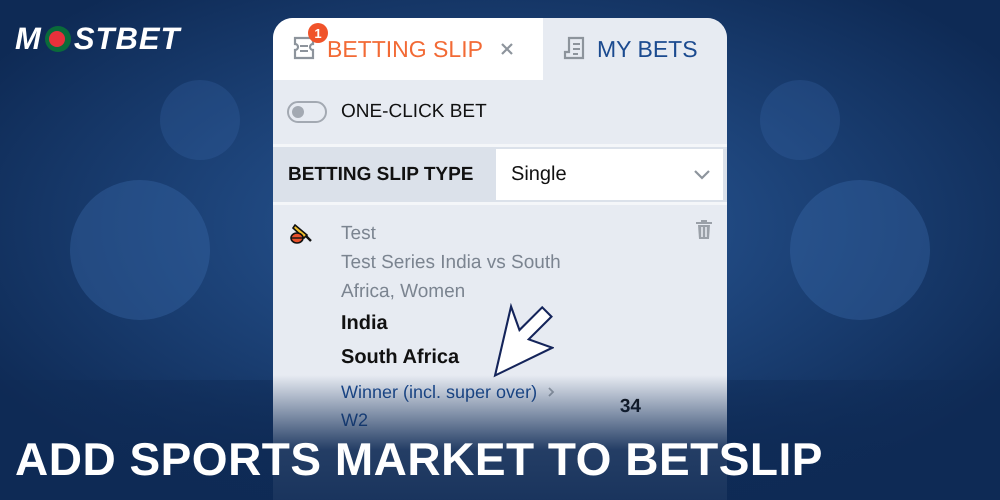 This screenshot has width=1000, height=500. Describe the element at coordinates (630, 407) in the screenshot. I see `odds-value: 34` at that location.